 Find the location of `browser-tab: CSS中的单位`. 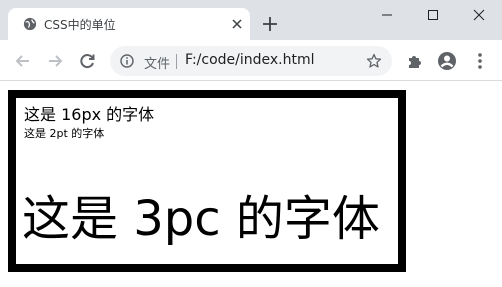

browser-tab: CSS中的单位 is located at coordinates (129, 24).